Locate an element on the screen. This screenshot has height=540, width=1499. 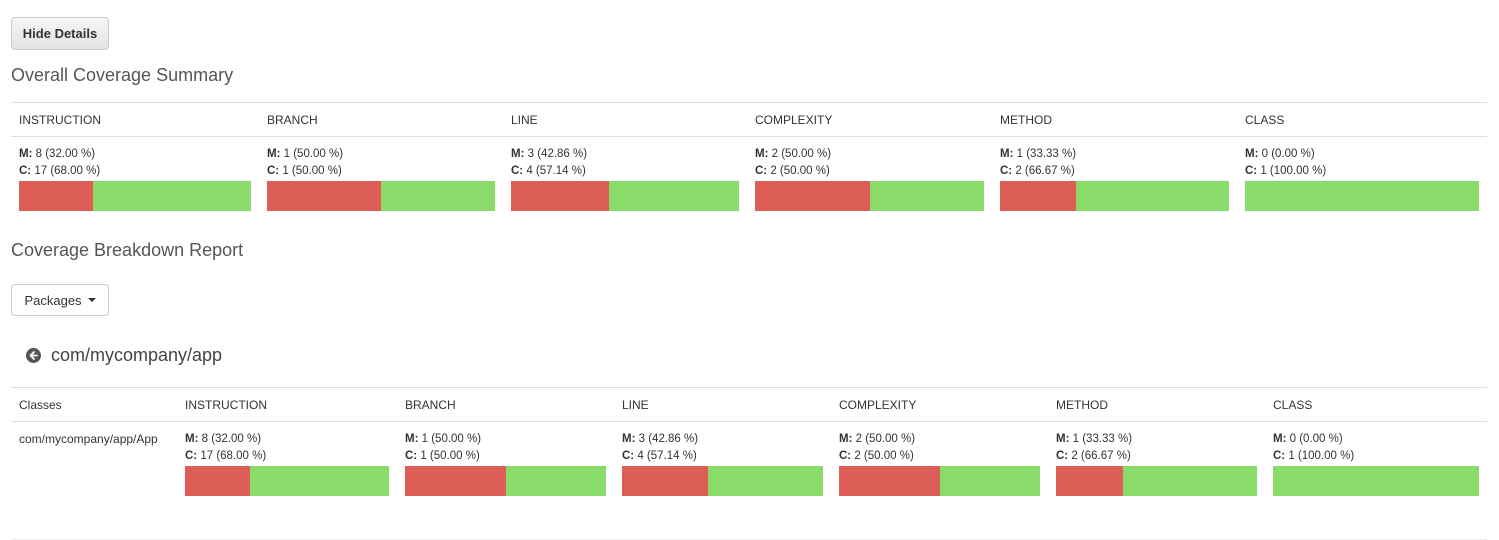
breakdown-cell-instruction: M: 8 (32.00 %) C: 17 (68.00 %) is located at coordinates (287, 480).